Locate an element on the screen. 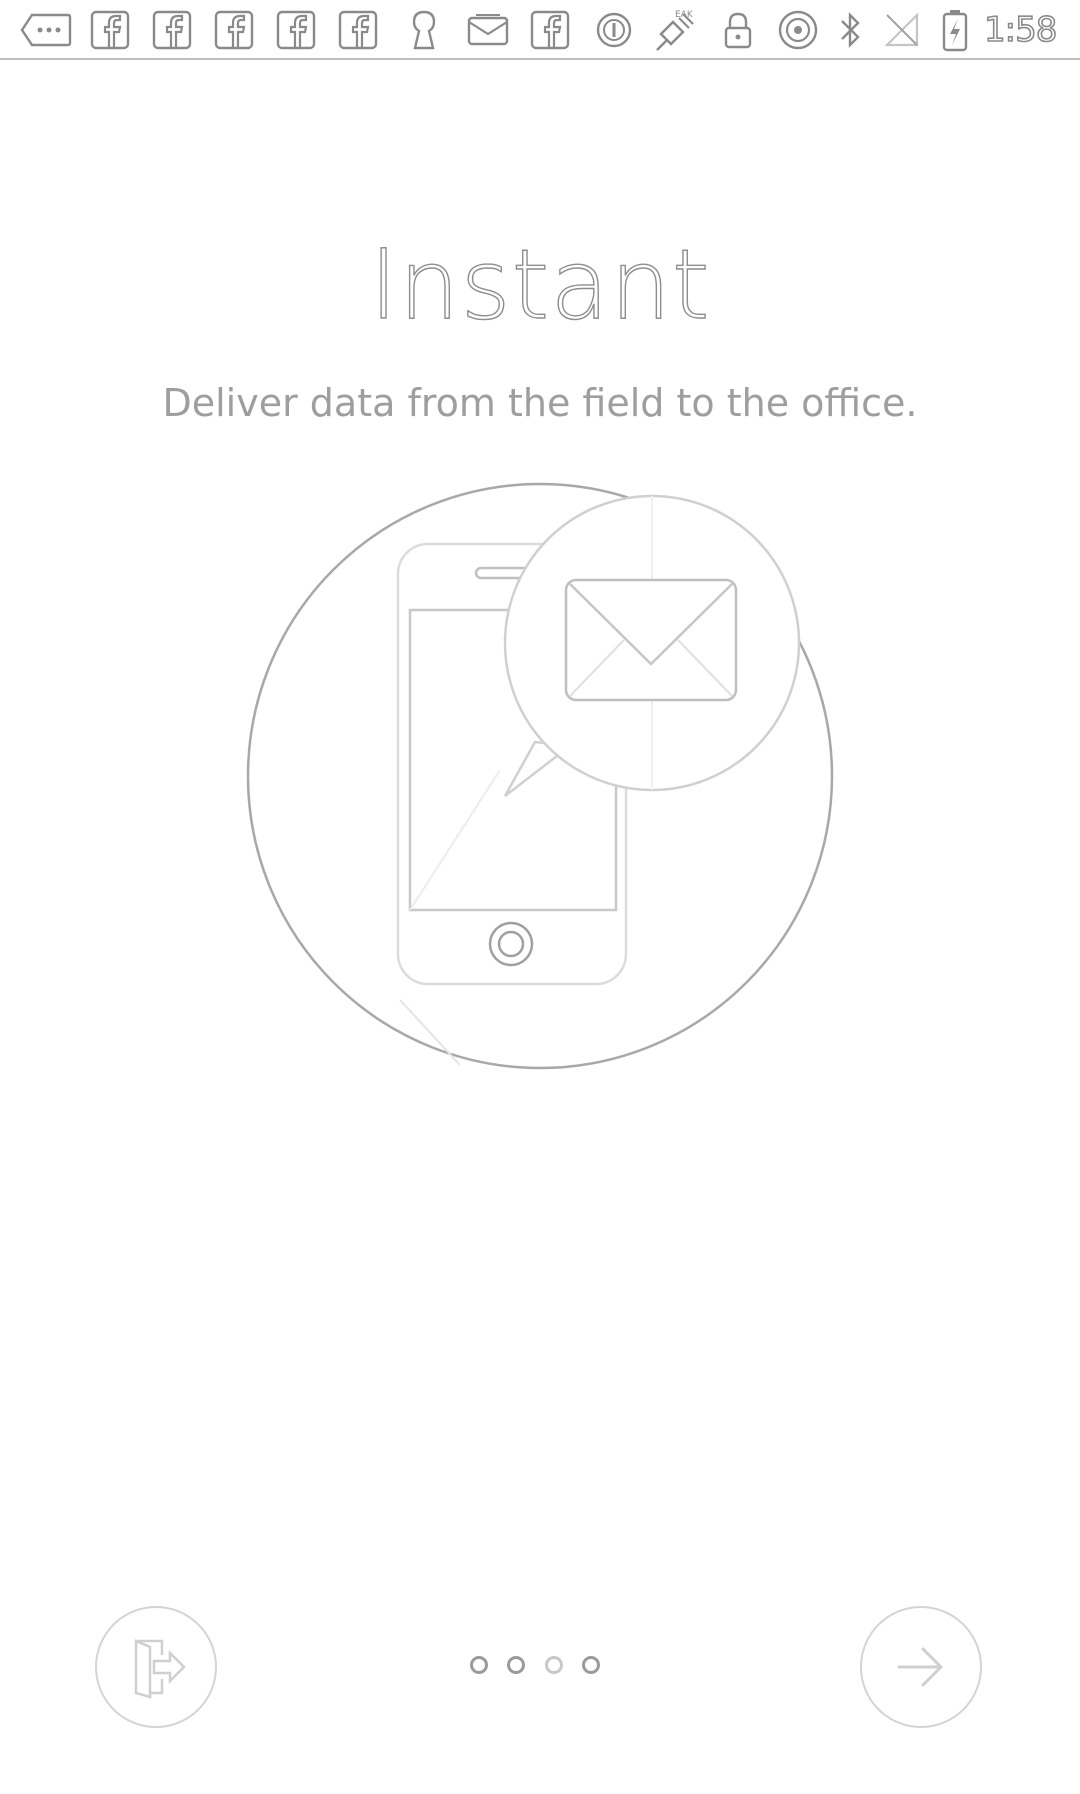  status-bar: EAK 1:58 is located at coordinates (540, 30).